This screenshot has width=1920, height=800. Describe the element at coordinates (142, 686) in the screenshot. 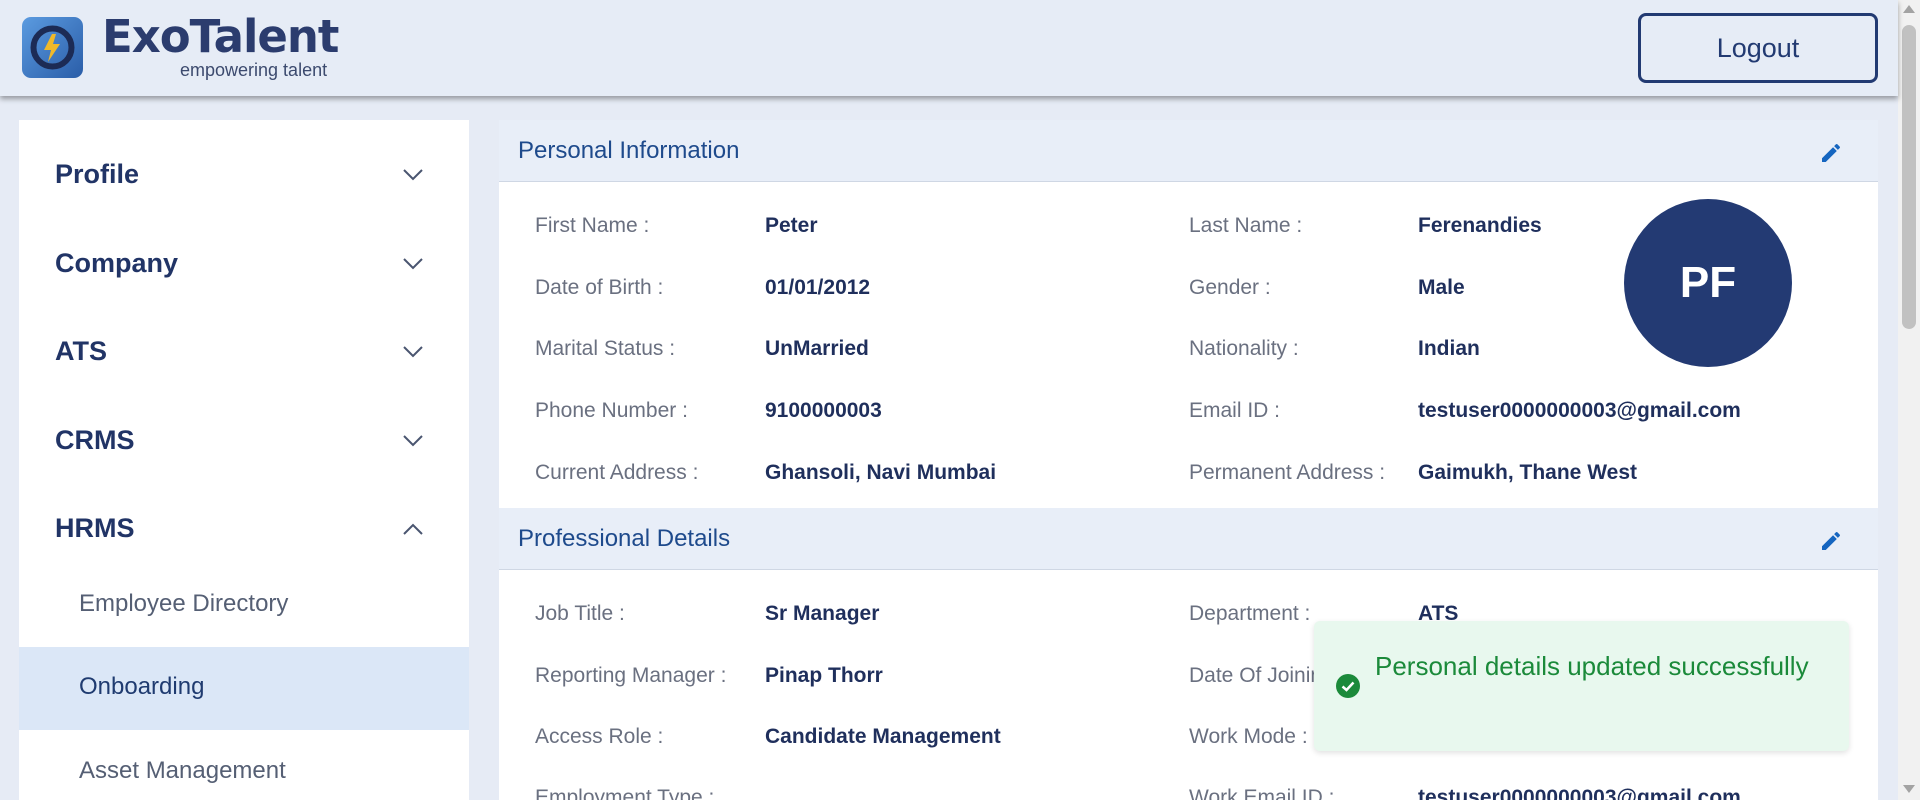

I see `sidebar-subitem-label: Onboarding` at that location.